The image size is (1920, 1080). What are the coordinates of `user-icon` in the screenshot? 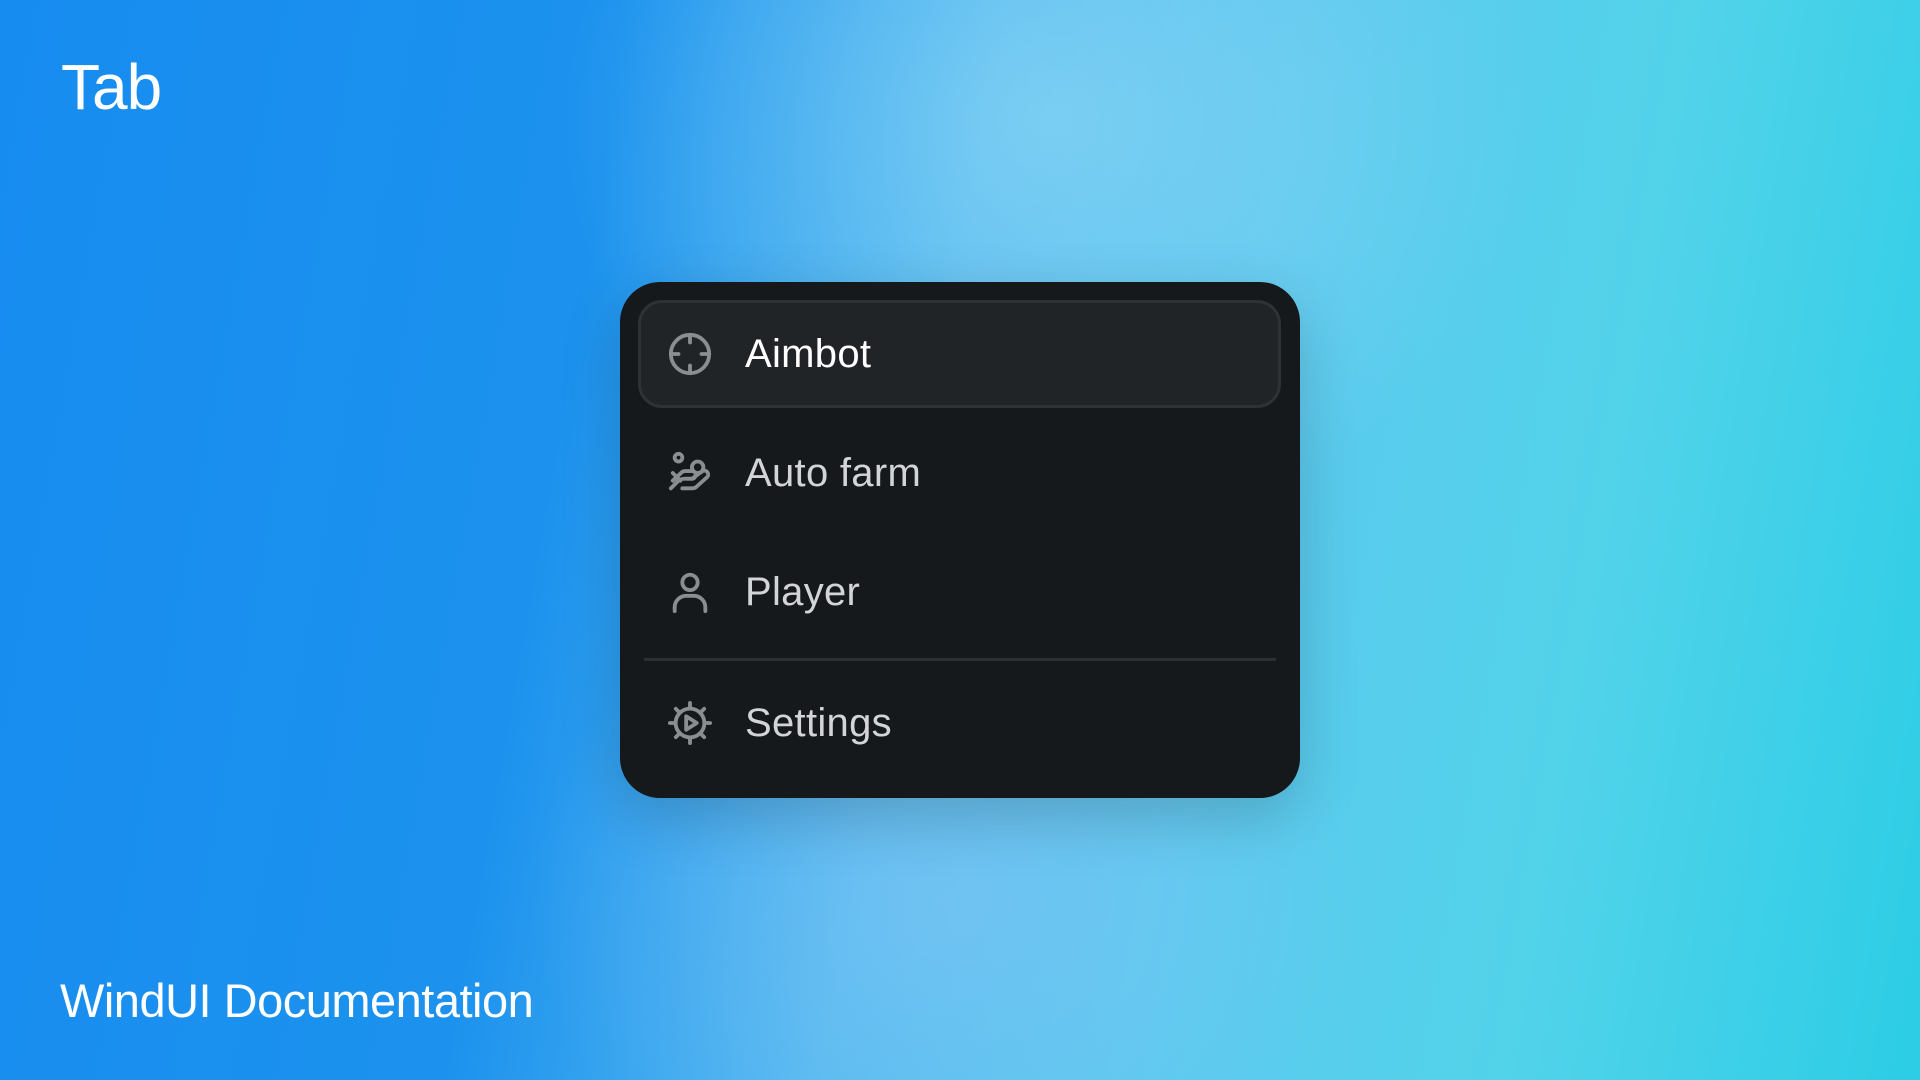 It's located at (690, 592).